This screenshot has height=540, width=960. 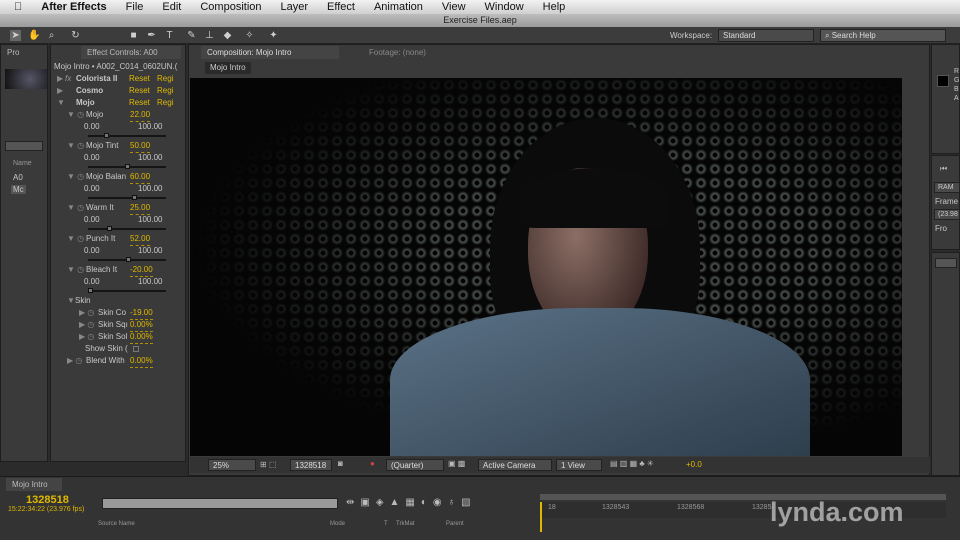 What do you see at coordinates (883, 35) in the screenshot?
I see `search-help-input: ⌕ Search Help` at bounding box center [883, 35].